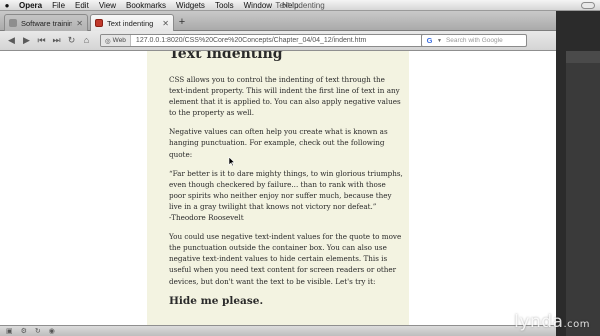 This screenshot has height=336, width=600. Describe the element at coordinates (278, 330) in the screenshot. I see `status-bar: ▣ ⚙ ↻ ◉` at that location.